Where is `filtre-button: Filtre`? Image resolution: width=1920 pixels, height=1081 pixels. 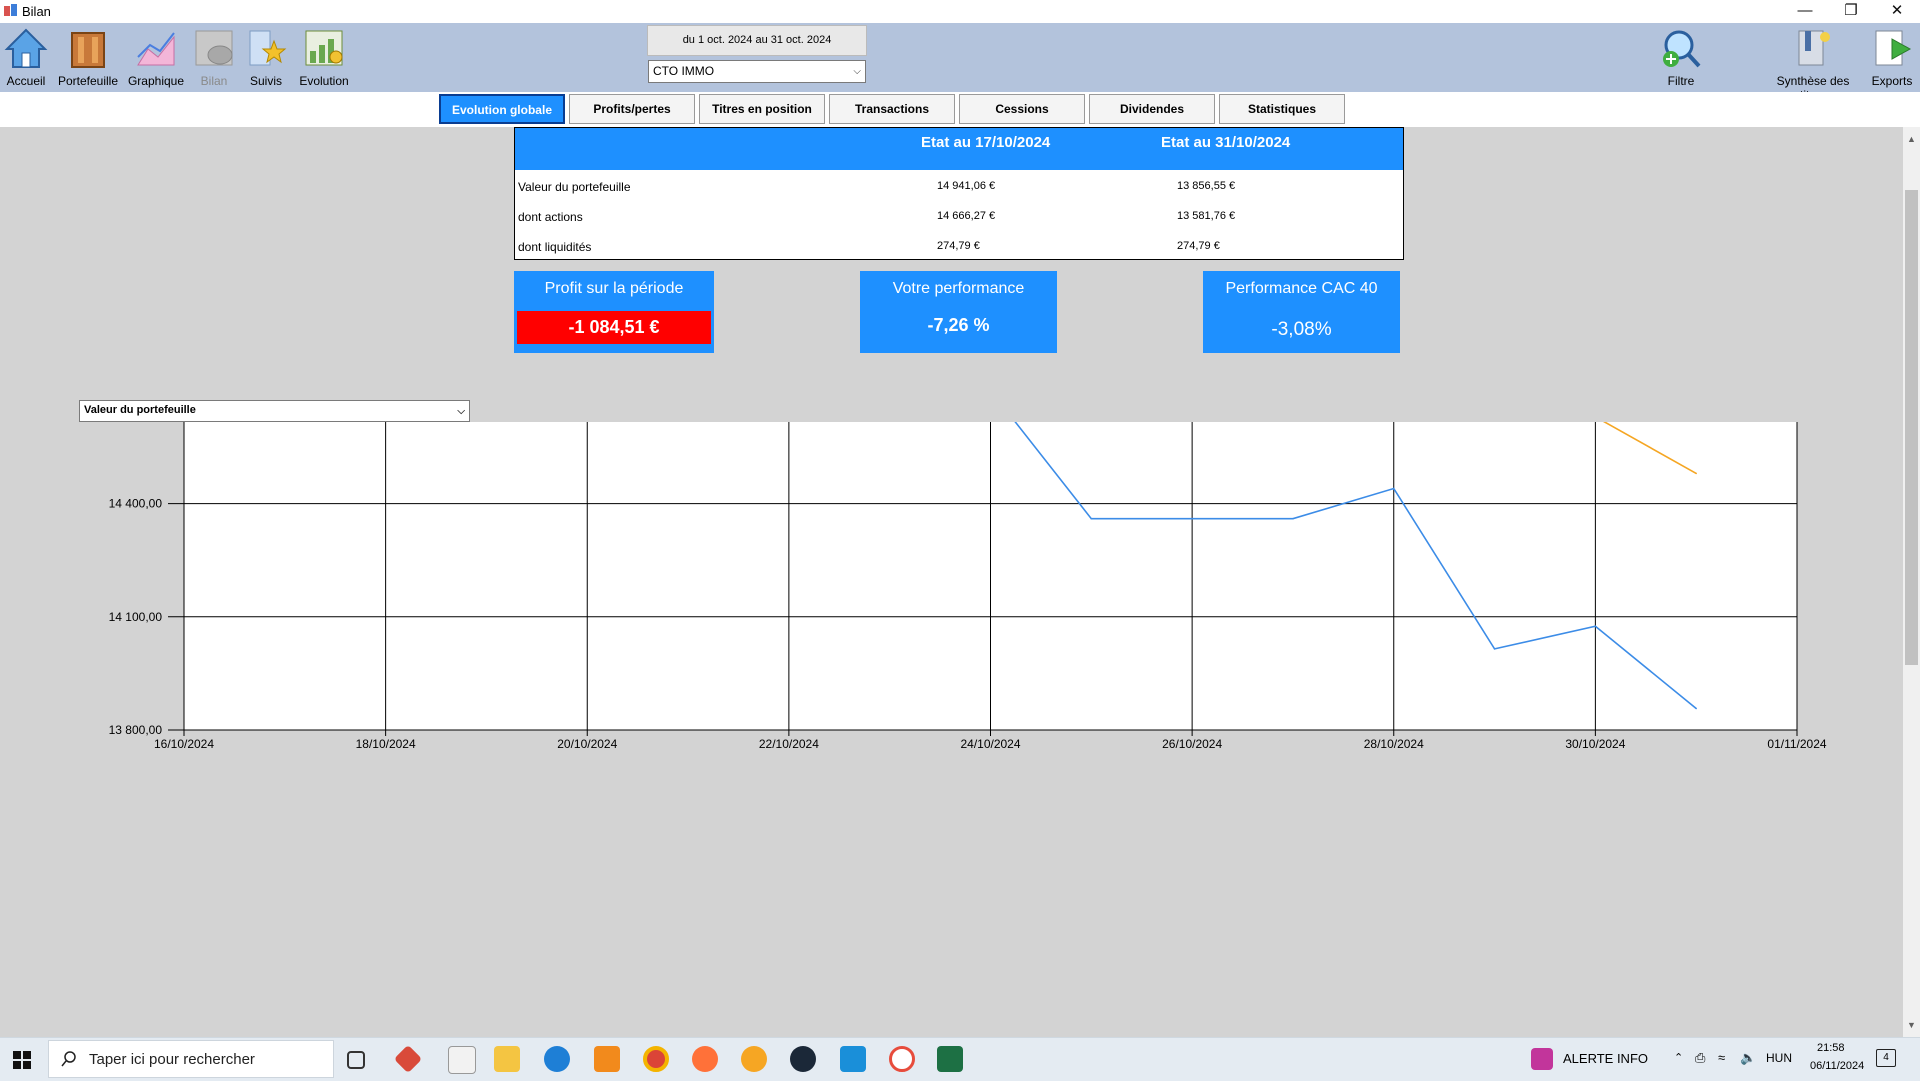 filtre-button: Filtre is located at coordinates (1681, 57).